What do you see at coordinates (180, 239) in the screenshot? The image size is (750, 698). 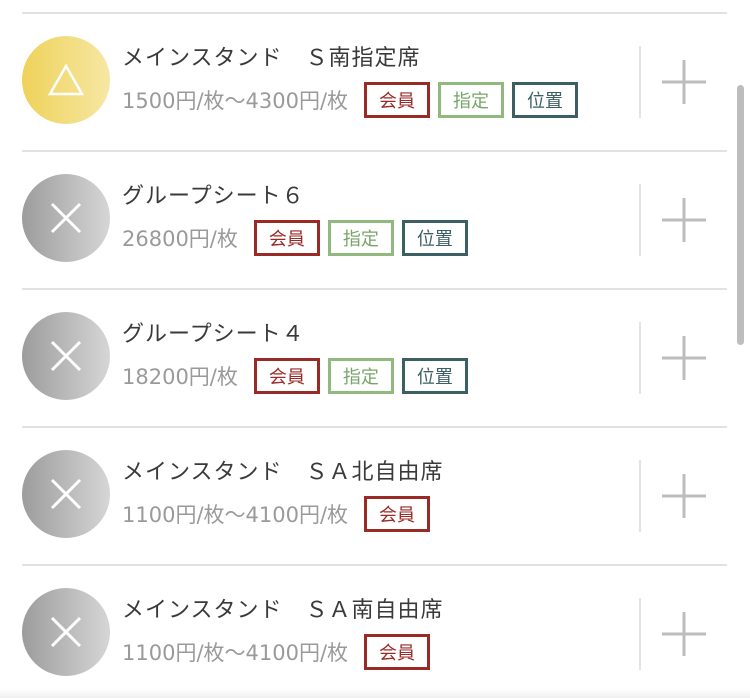 I see `seat-price: 26800円/枚` at bounding box center [180, 239].